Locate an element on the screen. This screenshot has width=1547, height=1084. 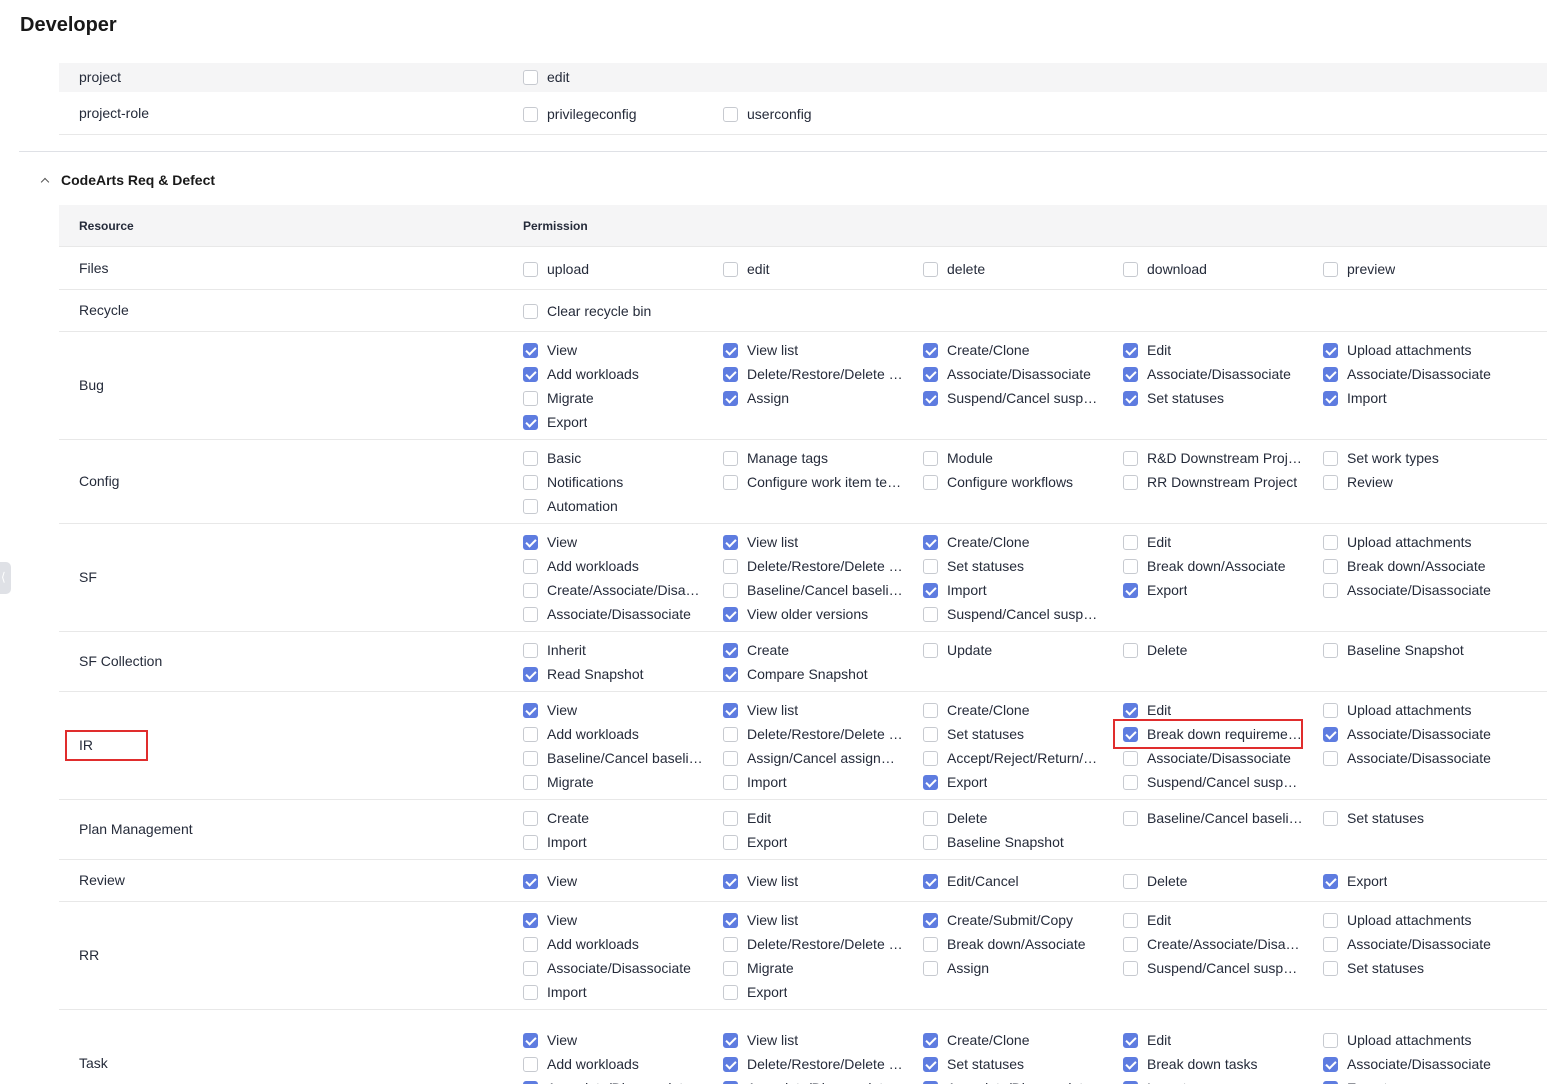
permission-option: Break down/Associate is located at coordinates (1013, 944).